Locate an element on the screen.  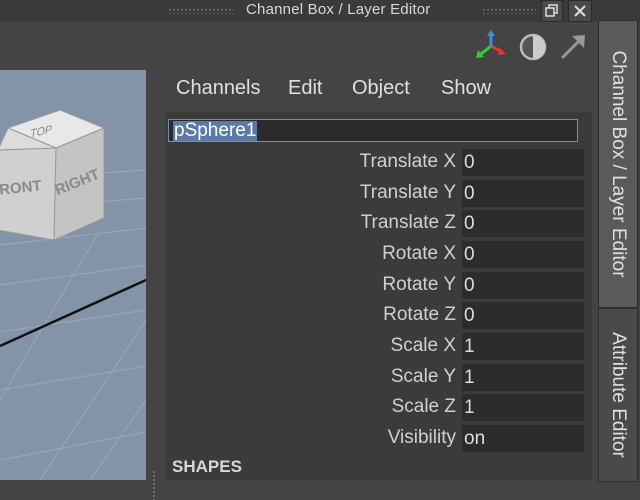
channel-label-rotate-y: Rotate Y is located at coordinates (419, 285).